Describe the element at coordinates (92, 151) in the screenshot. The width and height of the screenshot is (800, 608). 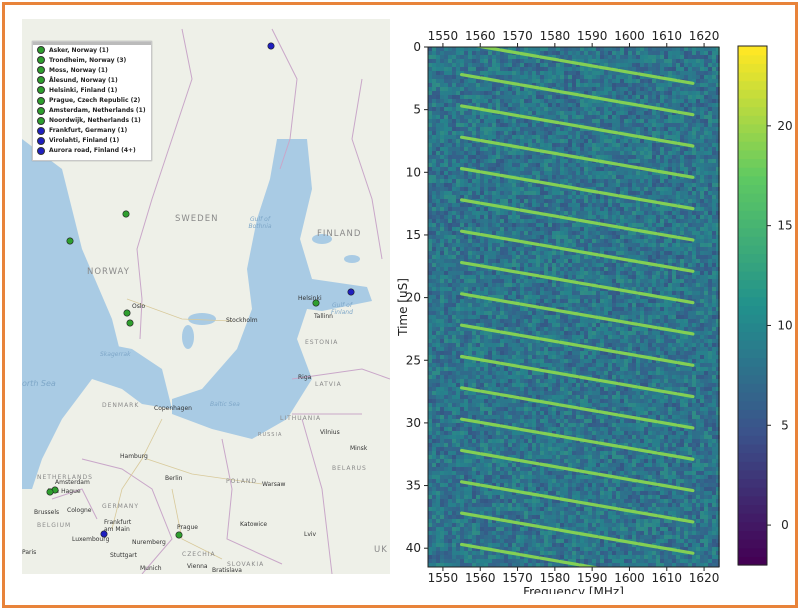
I see `legend-item-label: Aurora road, Finland (4+)` at that location.